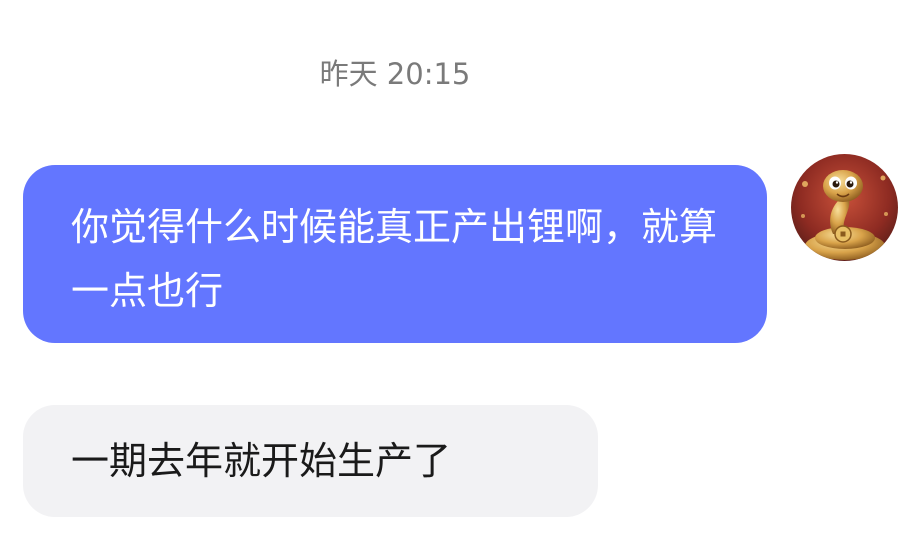 The width and height of the screenshot is (907, 542). What do you see at coordinates (395, 74) in the screenshot?
I see `chat-timestamp: 昨天 20:15` at bounding box center [395, 74].